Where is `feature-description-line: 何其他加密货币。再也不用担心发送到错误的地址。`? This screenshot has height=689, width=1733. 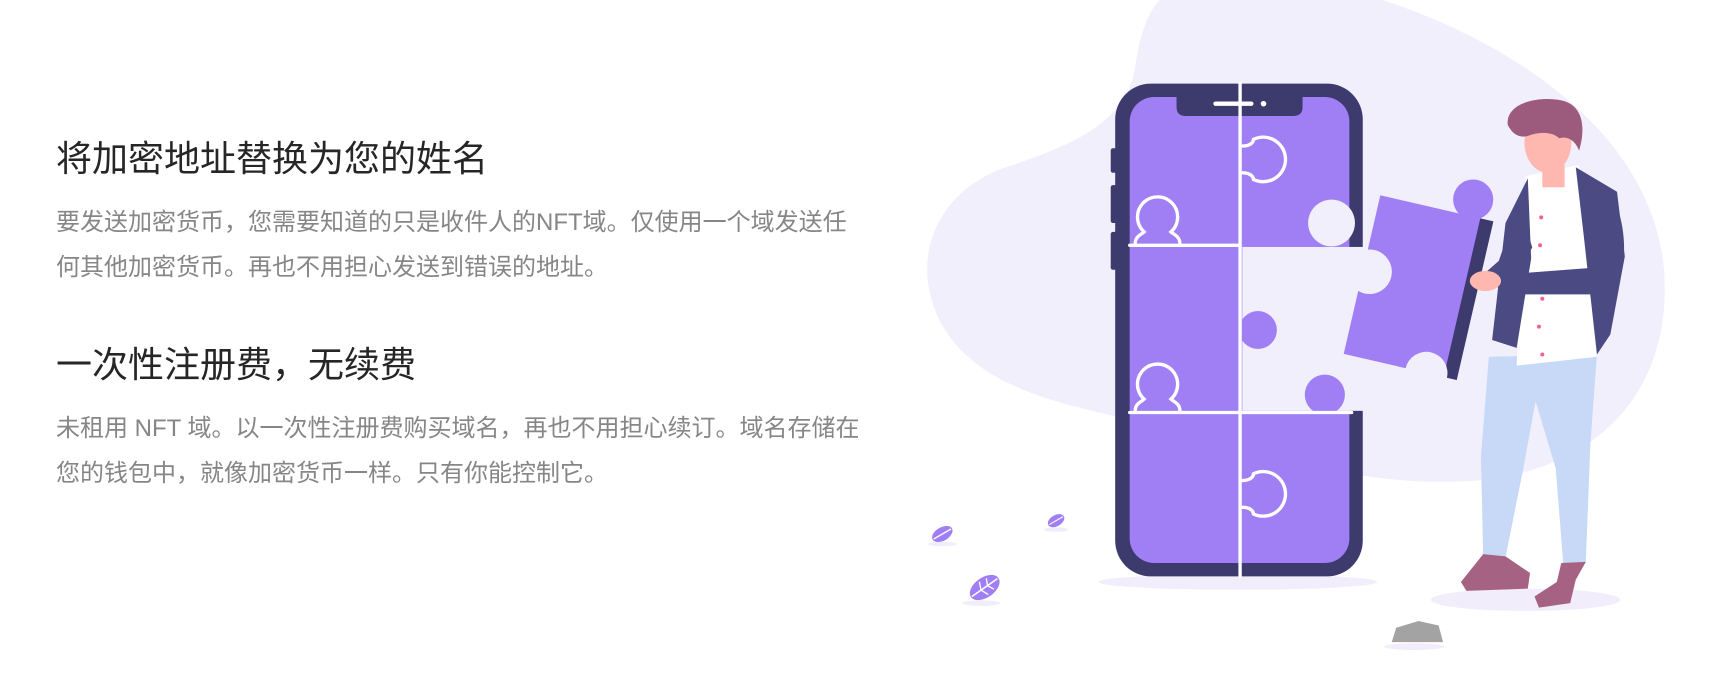 feature-description-line: 何其他加密货币。再也不用担心发送到错误的地址。 is located at coordinates (332, 267).